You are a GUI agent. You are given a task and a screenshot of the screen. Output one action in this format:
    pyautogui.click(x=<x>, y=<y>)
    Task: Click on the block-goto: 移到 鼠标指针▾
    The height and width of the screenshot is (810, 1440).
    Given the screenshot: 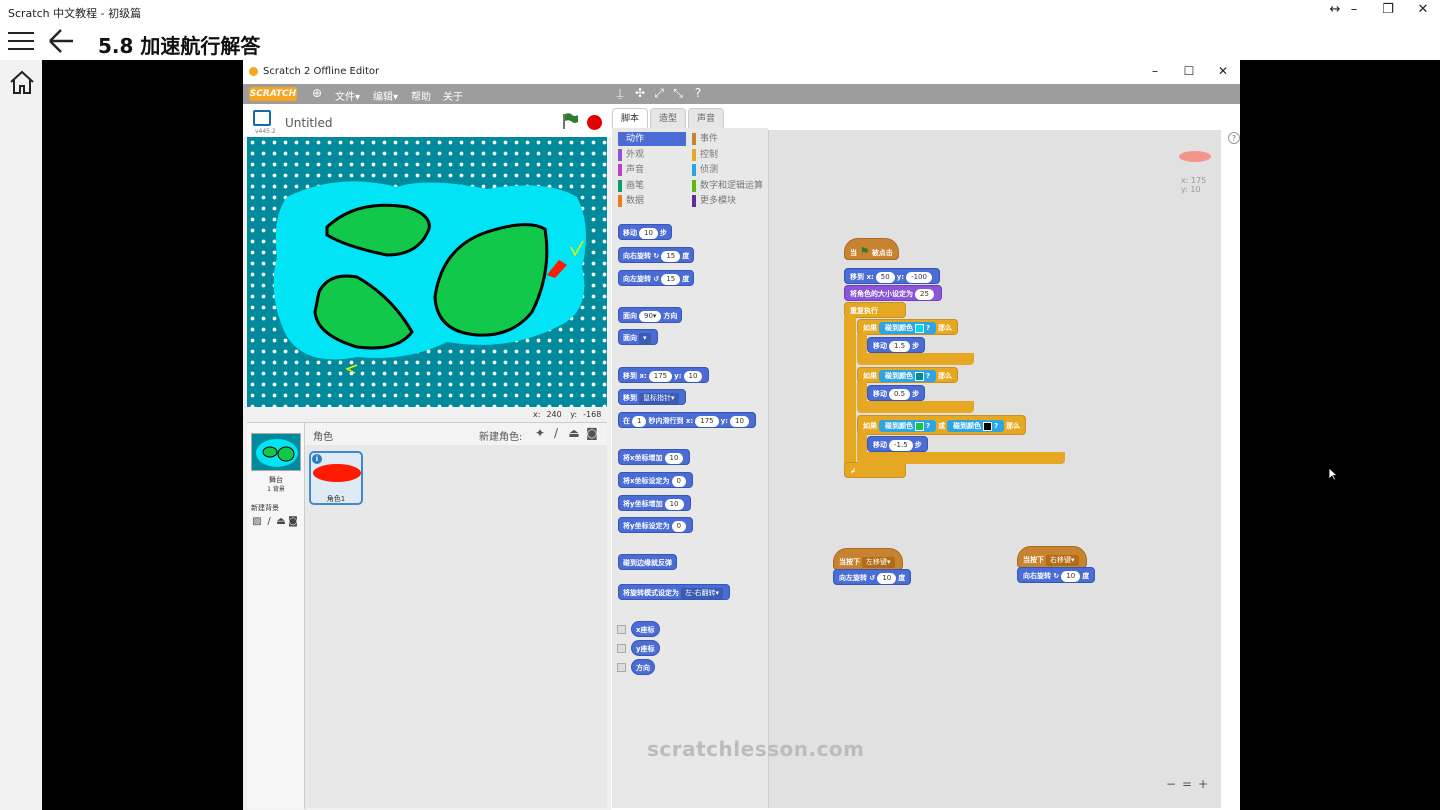 What is the action you would take?
    pyautogui.click(x=652, y=397)
    